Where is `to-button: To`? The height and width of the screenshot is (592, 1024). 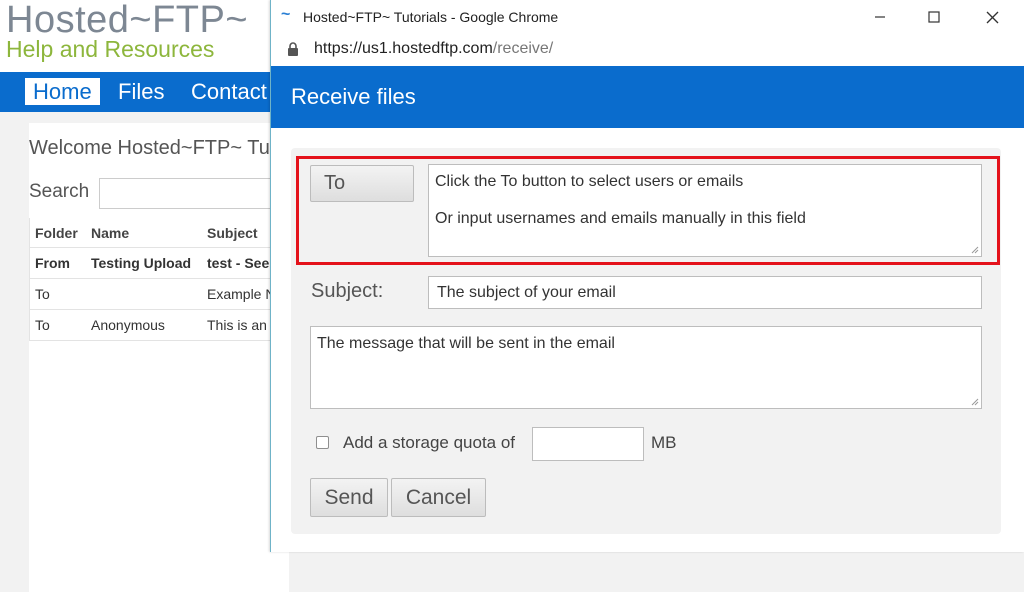
to-button: To is located at coordinates (362, 183).